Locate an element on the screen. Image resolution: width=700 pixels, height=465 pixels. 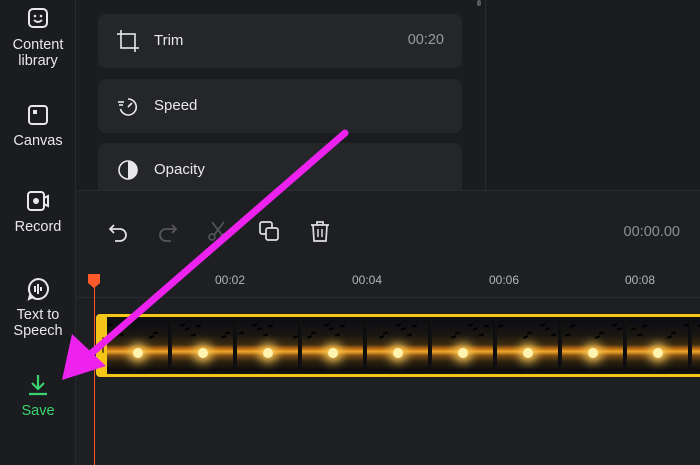
sidebar-item-save: Save is located at coordinates (38, 395).